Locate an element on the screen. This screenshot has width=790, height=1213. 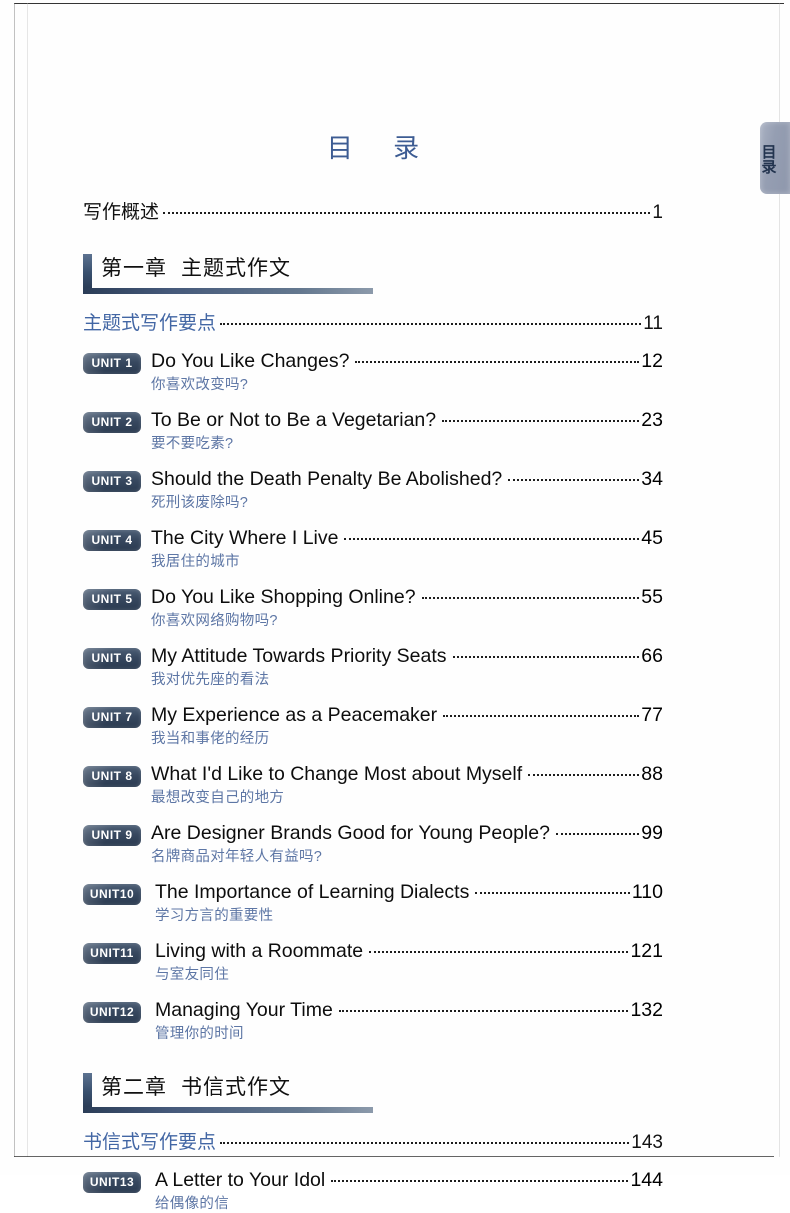
unit-badge: UNIT 6 is located at coordinates (112, 658).